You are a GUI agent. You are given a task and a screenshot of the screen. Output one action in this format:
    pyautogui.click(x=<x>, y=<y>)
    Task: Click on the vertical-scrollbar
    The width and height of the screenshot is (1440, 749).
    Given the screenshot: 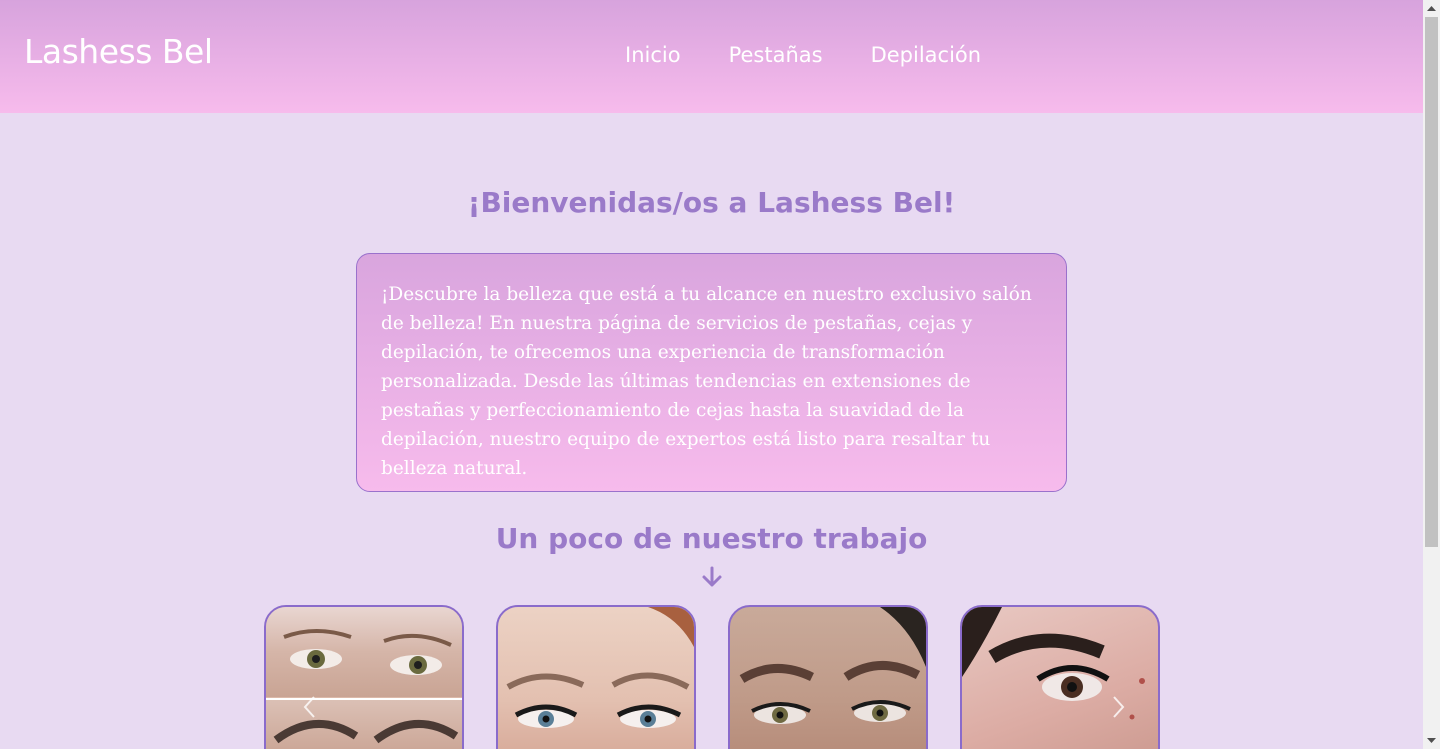 What is the action you would take?
    pyautogui.click(x=1431, y=374)
    